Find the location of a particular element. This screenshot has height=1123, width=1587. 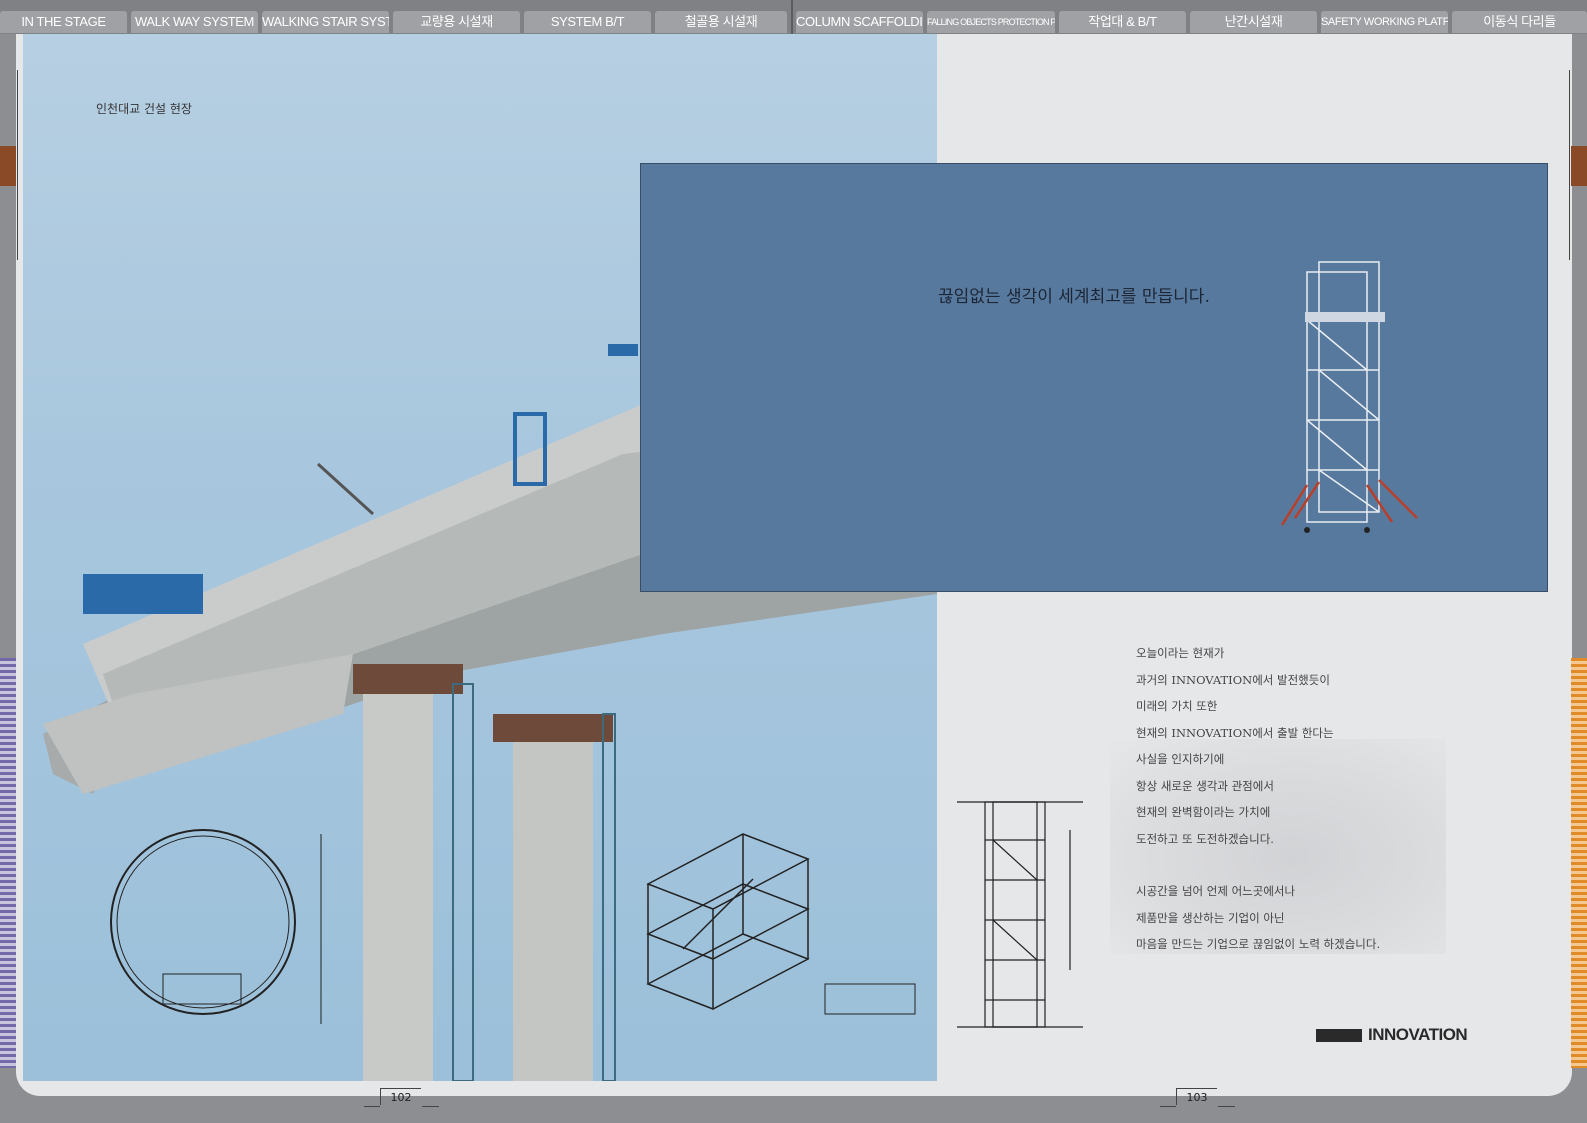

right-edge-stripe is located at coordinates (1579, 863).